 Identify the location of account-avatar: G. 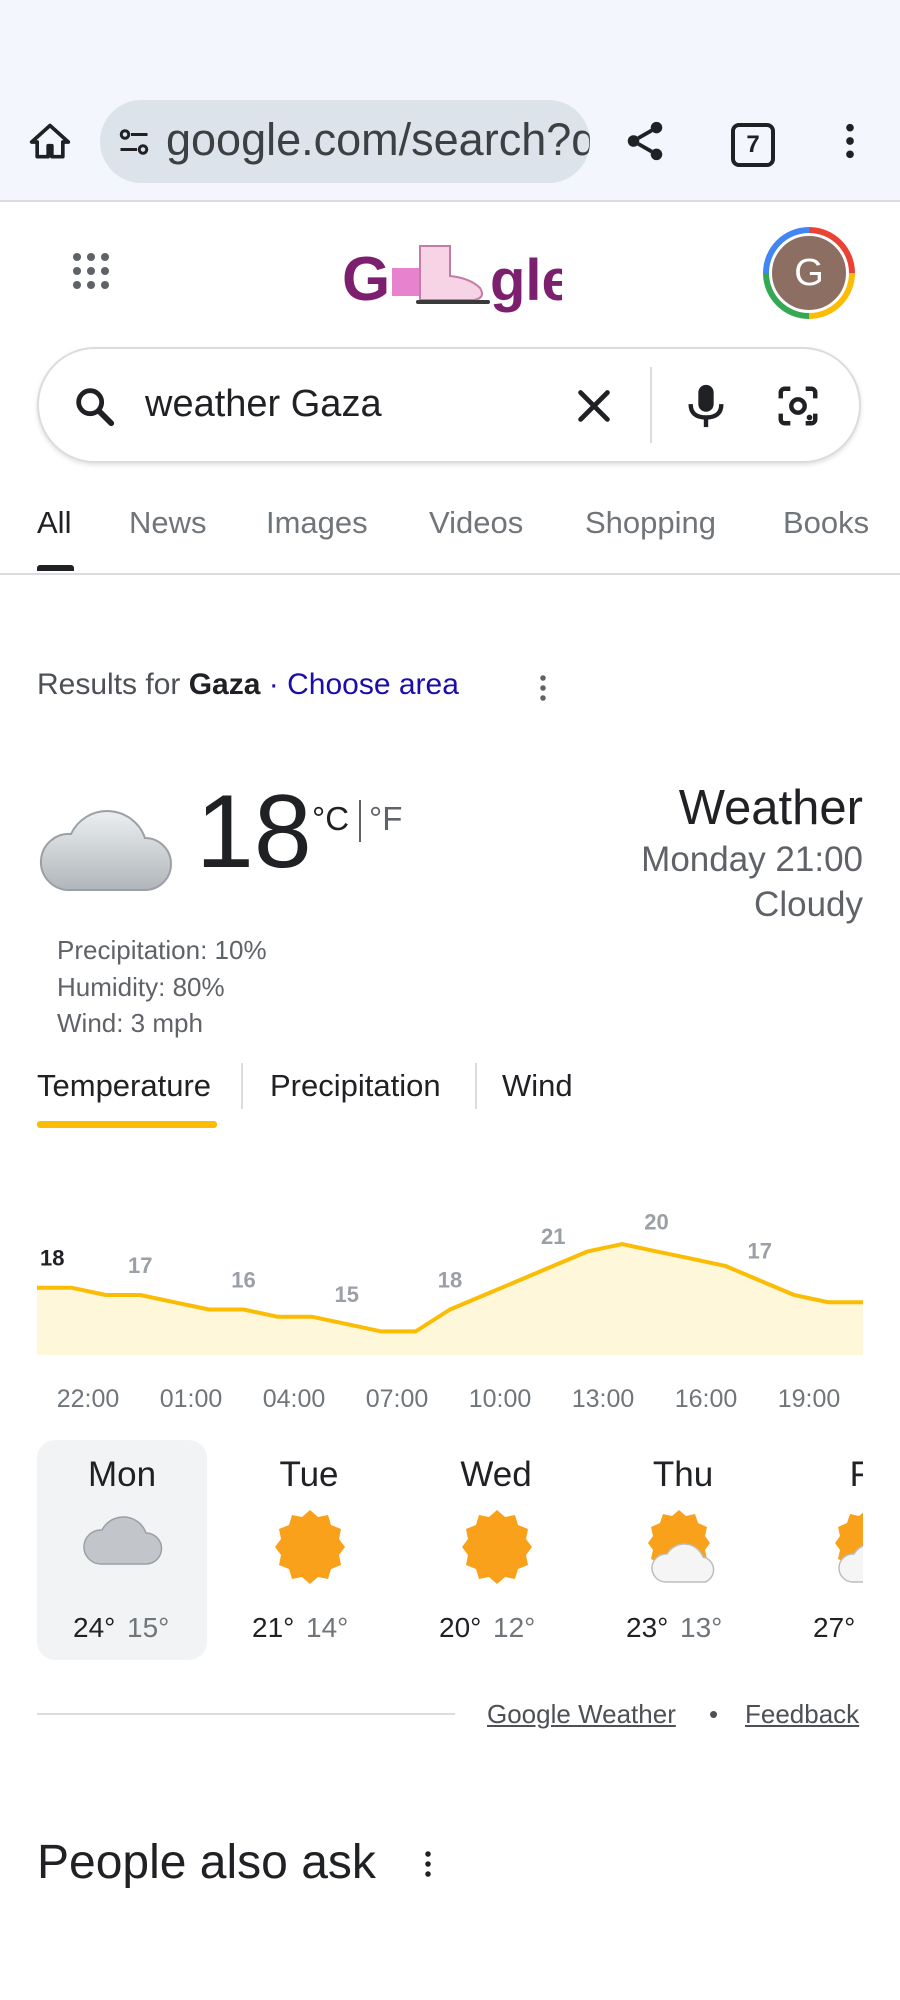
(809, 273).